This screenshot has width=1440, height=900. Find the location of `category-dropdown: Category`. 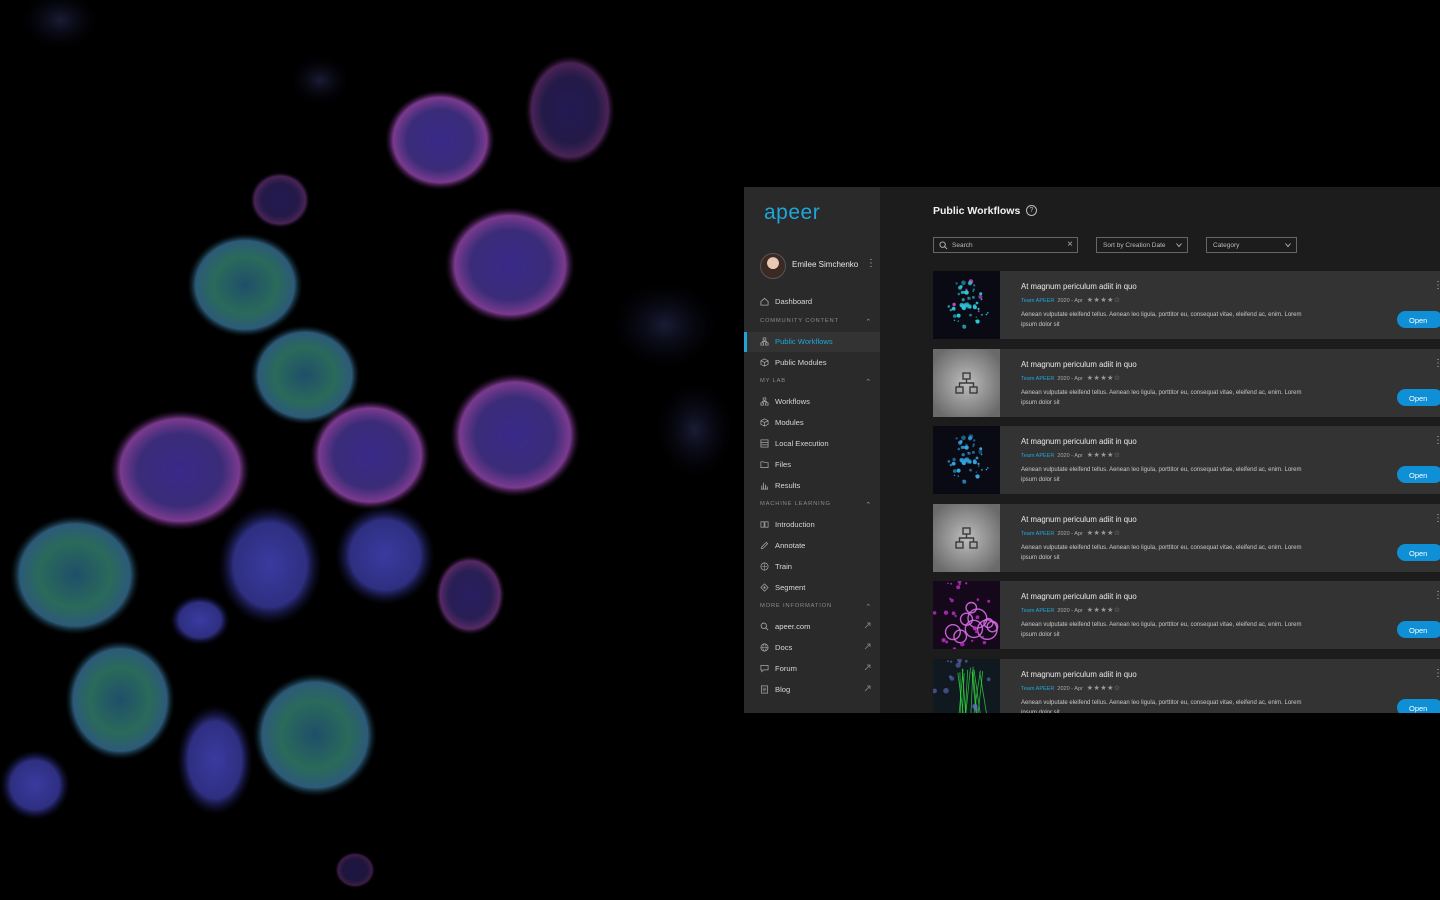

category-dropdown: Category is located at coordinates (1251, 245).